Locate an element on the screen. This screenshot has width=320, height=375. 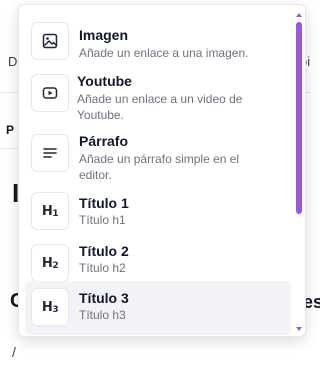
menu-item-heading-1: H1 Título 1 Título h1 is located at coordinates (158, 212).